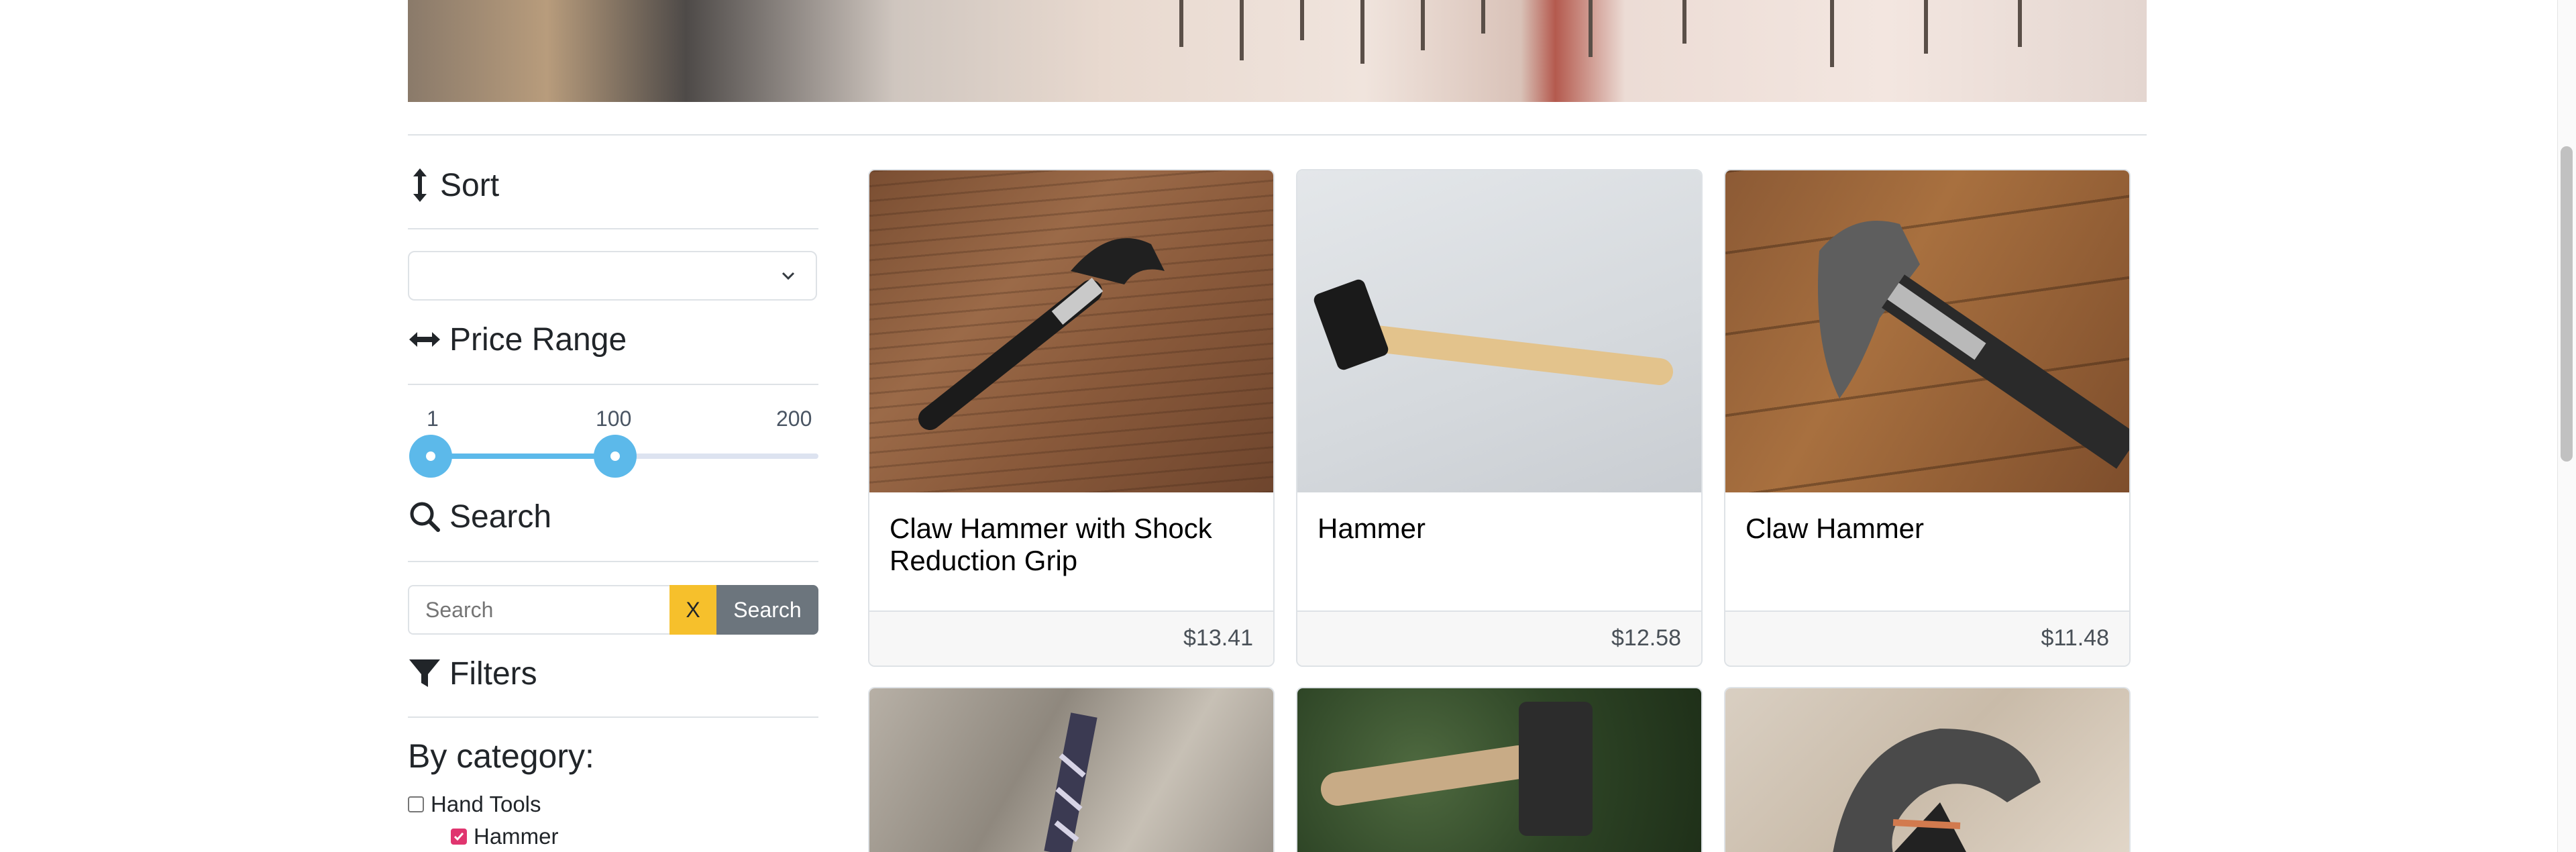 The height and width of the screenshot is (852, 2576). I want to click on arrows-horizontal-icon, so click(424, 339).